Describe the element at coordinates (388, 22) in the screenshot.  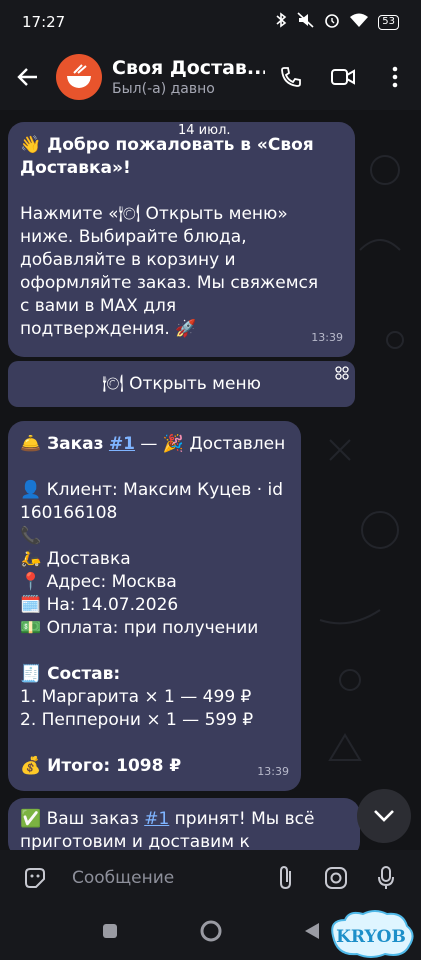
I see `battery-indicator: 53` at that location.